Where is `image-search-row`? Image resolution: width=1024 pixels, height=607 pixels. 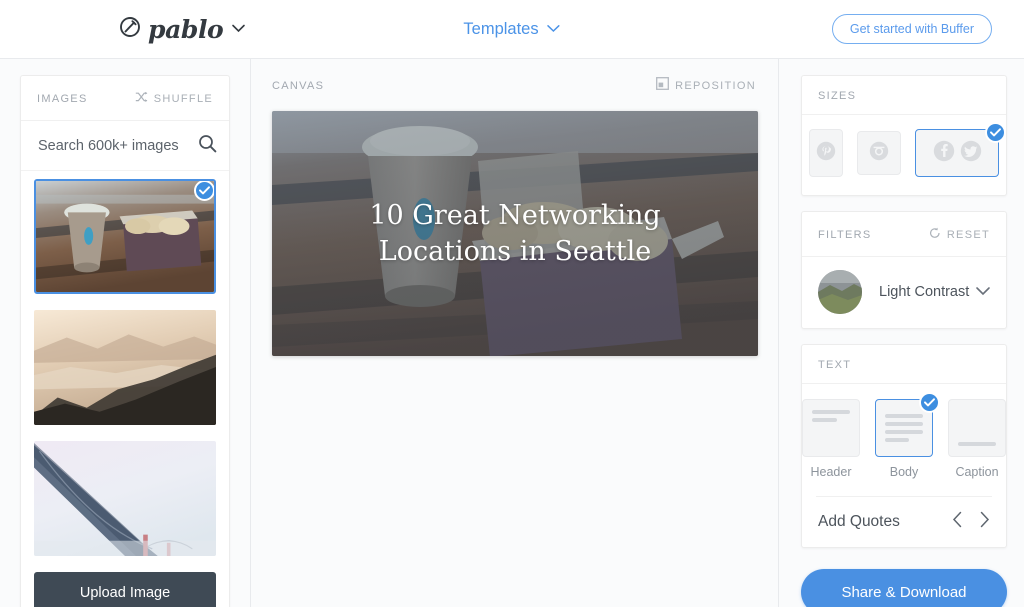 image-search-row is located at coordinates (125, 146).